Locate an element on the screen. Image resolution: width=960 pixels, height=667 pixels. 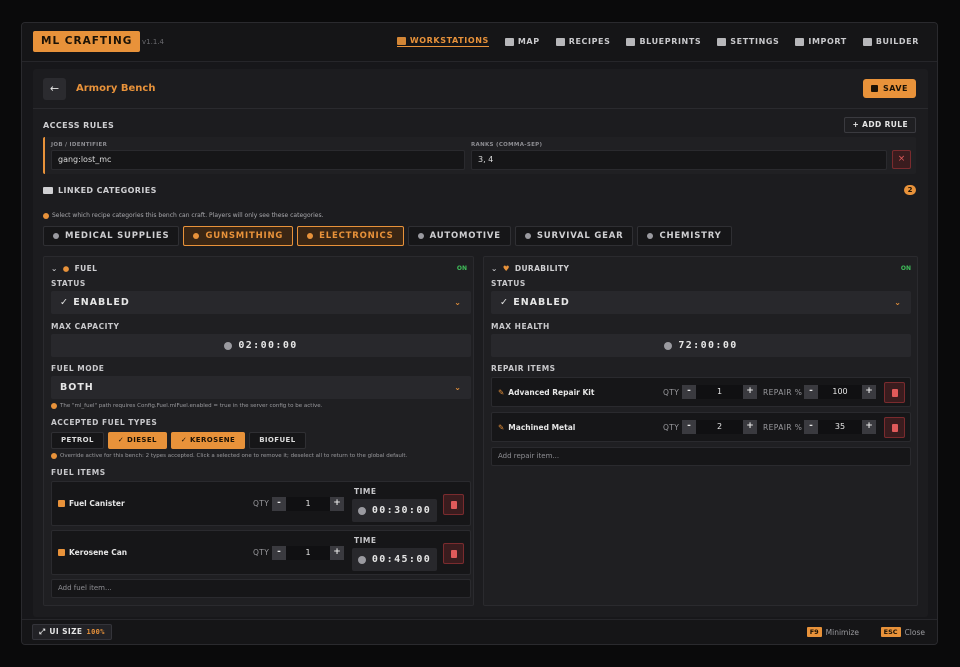
repair-pct-stepper: -100 + is located at coordinates (840, 392).